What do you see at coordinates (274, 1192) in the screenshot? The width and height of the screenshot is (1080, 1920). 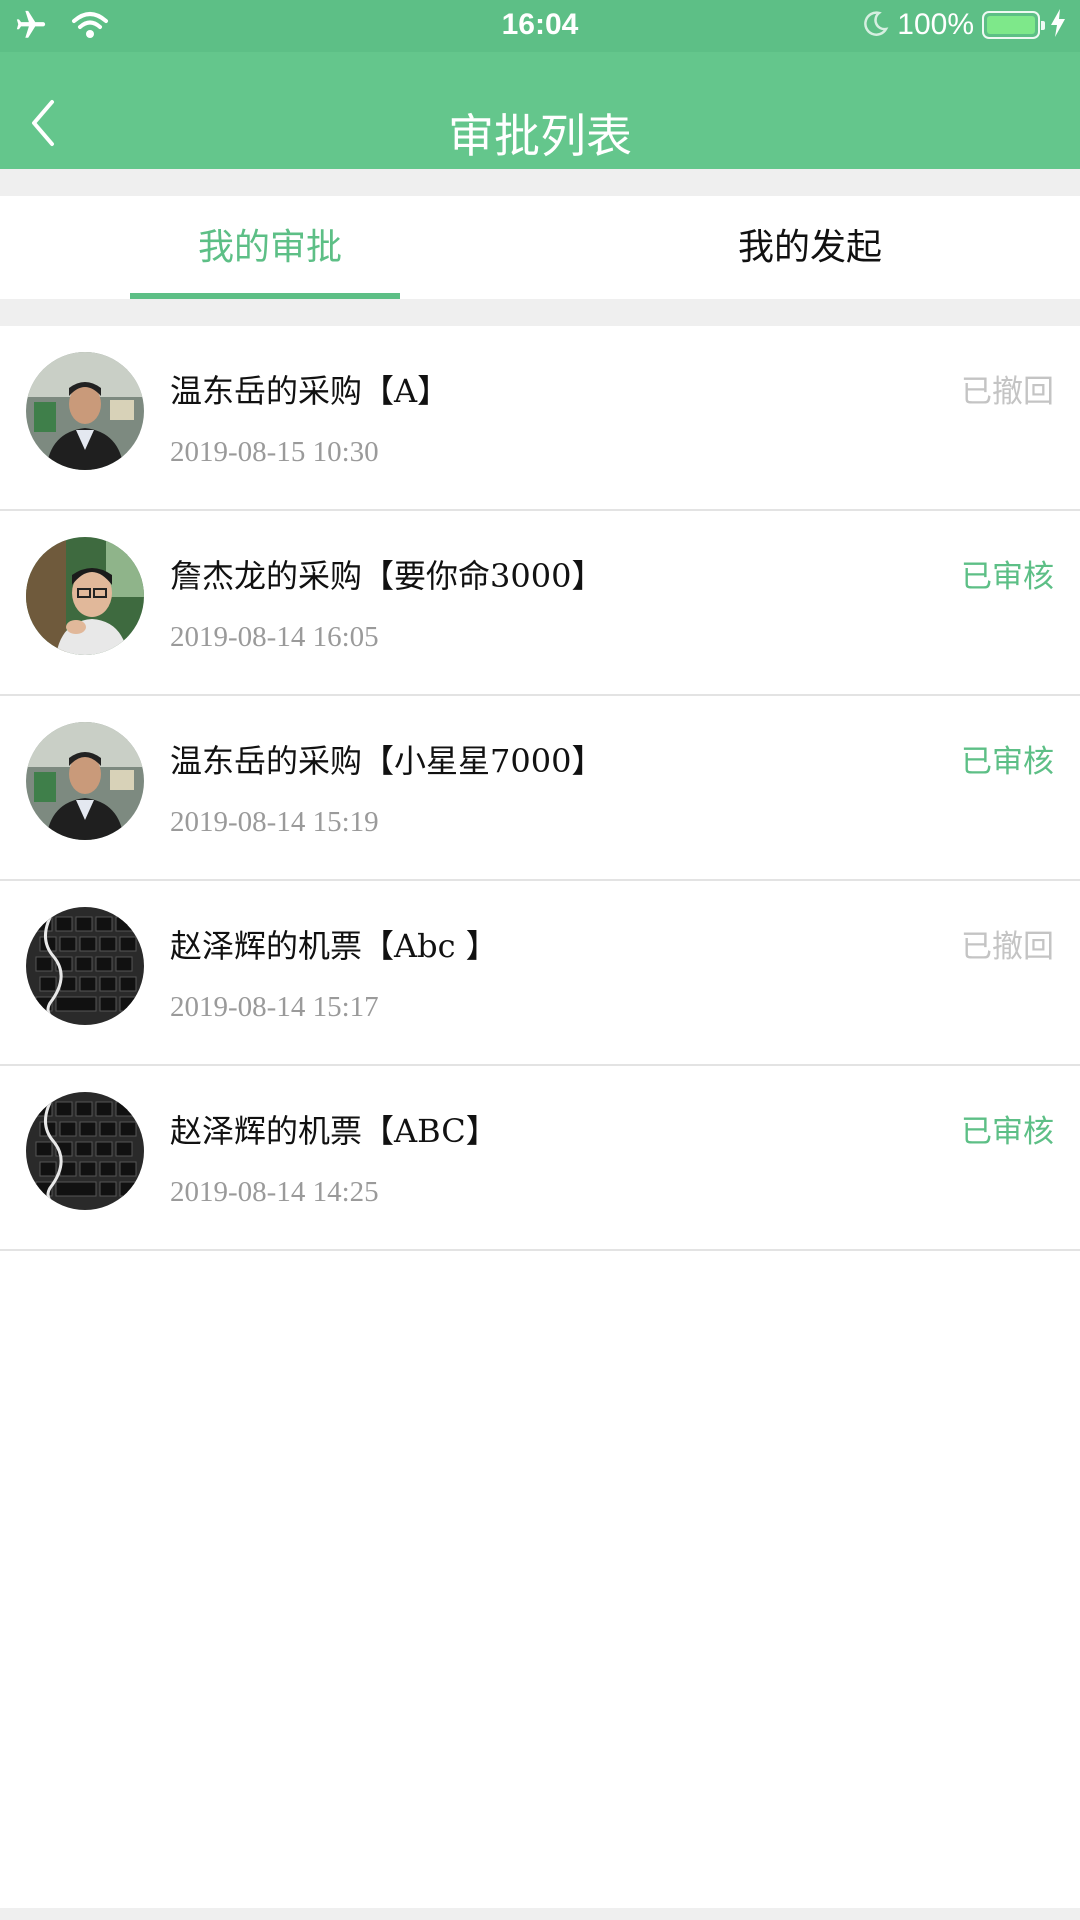 I see `item-time: 2019-08-14 14:25` at bounding box center [274, 1192].